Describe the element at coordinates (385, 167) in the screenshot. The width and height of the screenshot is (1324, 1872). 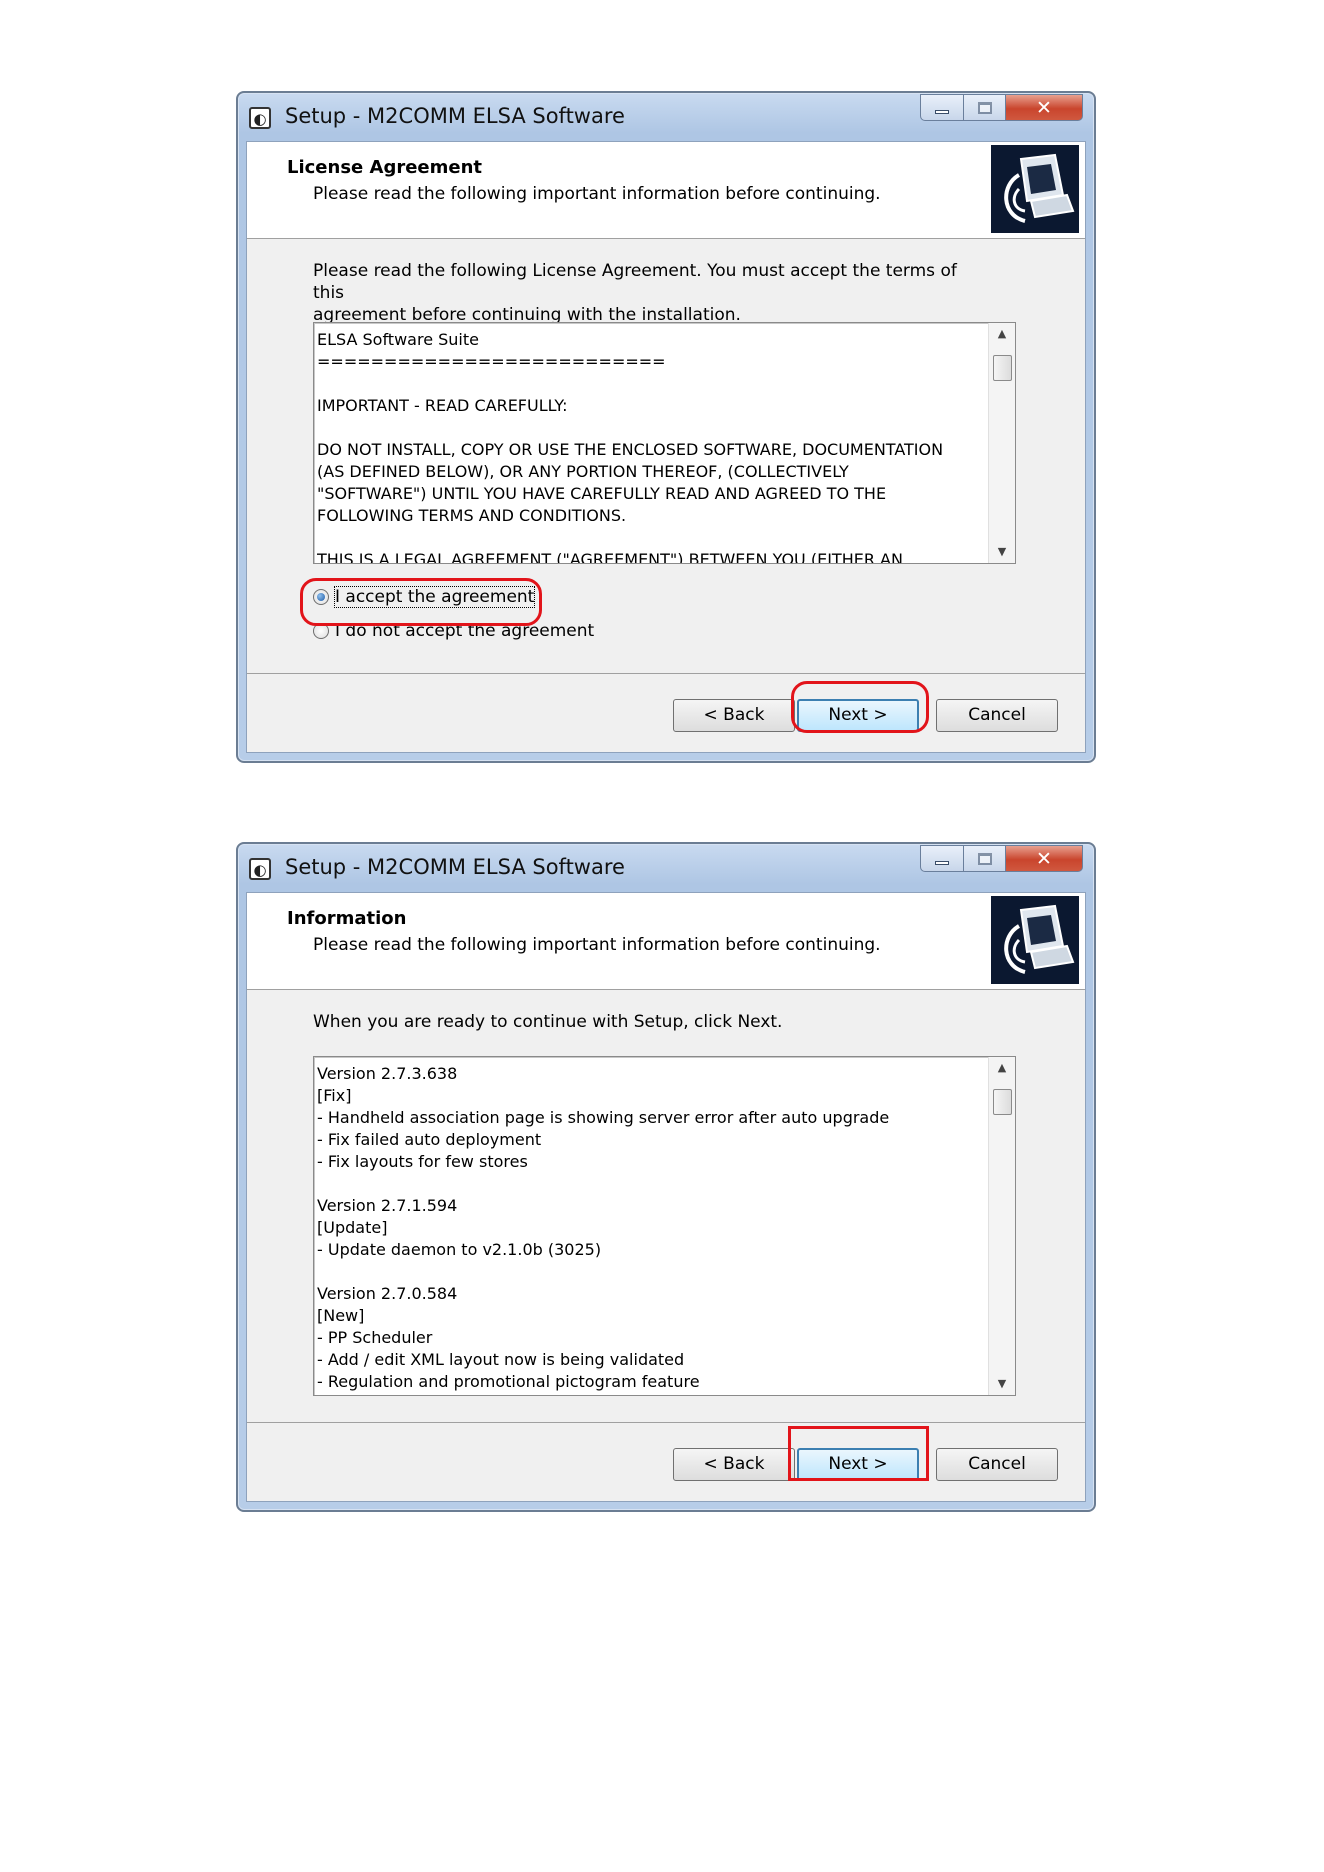
I see `page-title: License Agreement` at that location.